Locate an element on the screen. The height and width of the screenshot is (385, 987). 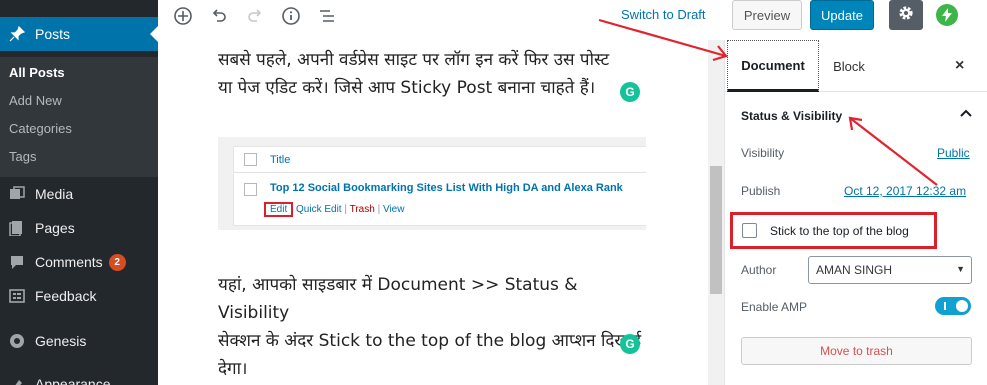
sticky-option-highlight: Stick to the top of the blog is located at coordinates (833, 230).